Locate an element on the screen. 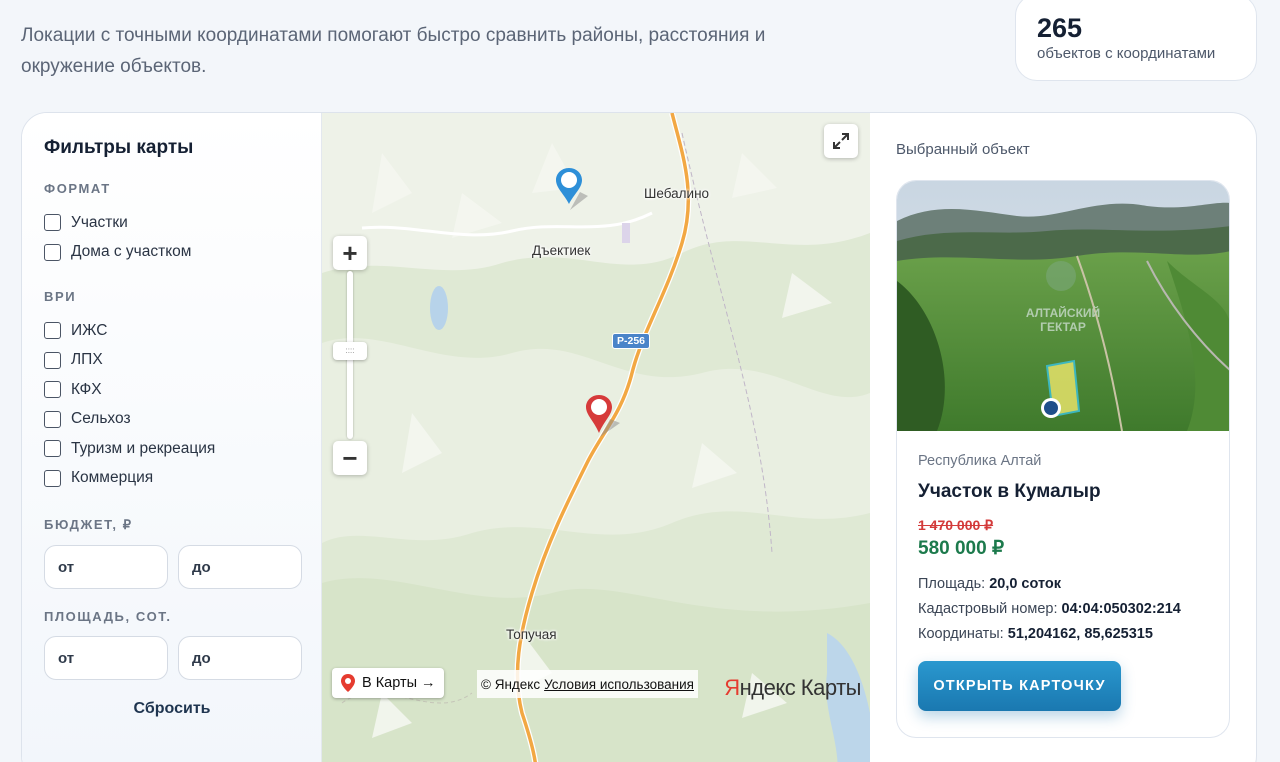 This screenshot has height=762, width=1280. fullscreen-button is located at coordinates (841, 141).